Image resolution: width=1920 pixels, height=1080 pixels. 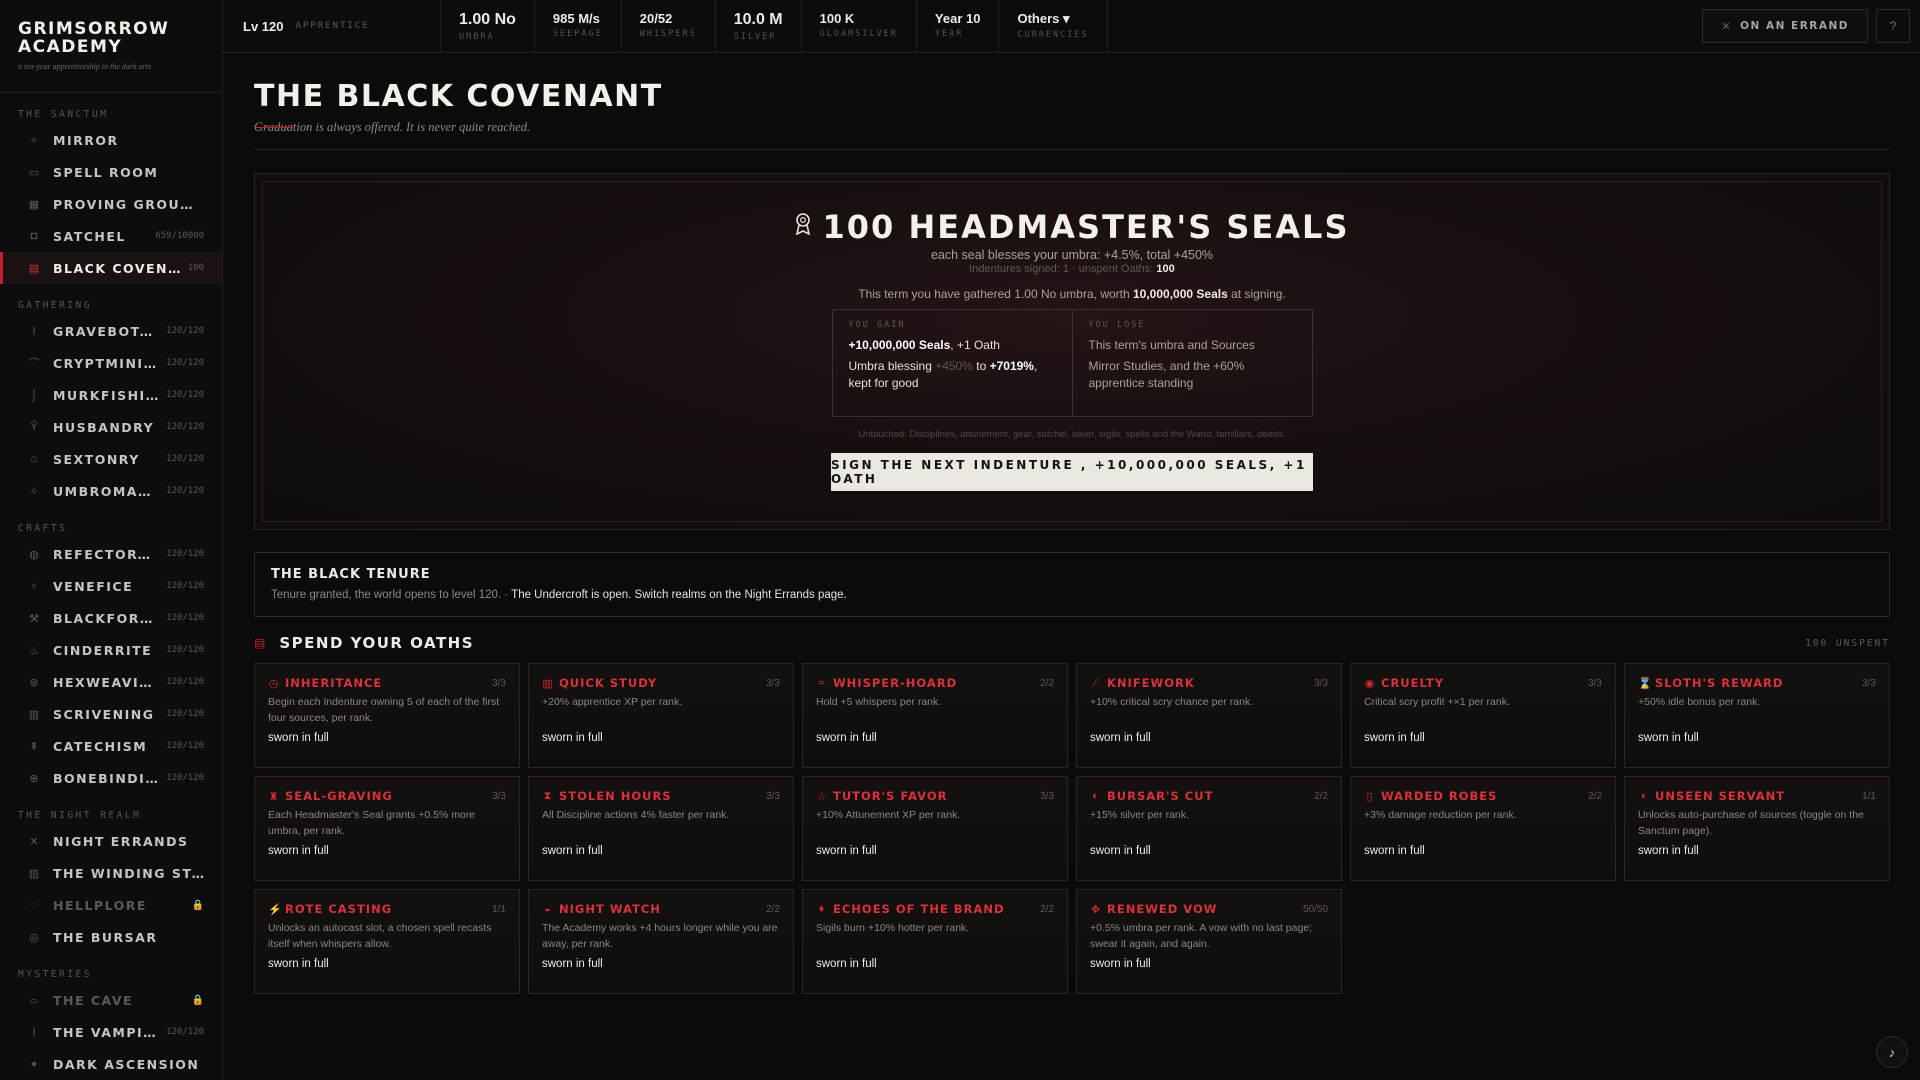 I want to click on sidebar-item-umbromancy: ✧ UMBROMANCY 120/120, so click(x=111, y=491).